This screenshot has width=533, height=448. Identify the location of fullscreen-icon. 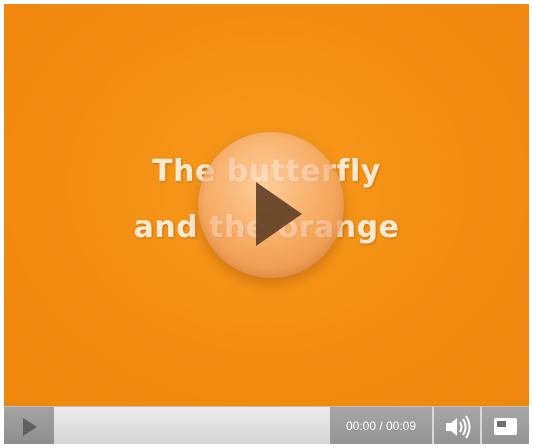
(505, 426).